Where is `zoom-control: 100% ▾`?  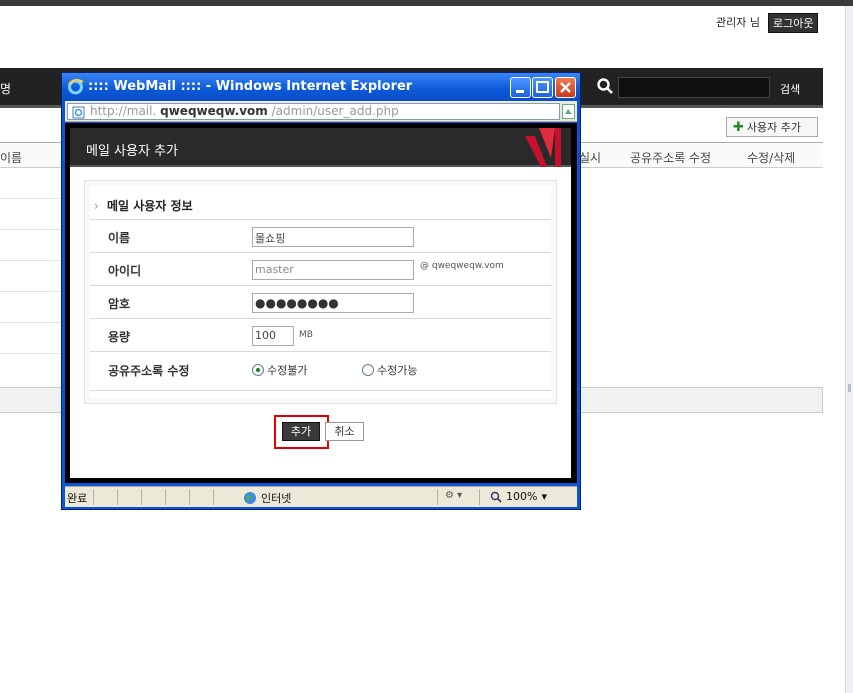 zoom-control: 100% ▾ is located at coordinates (518, 496).